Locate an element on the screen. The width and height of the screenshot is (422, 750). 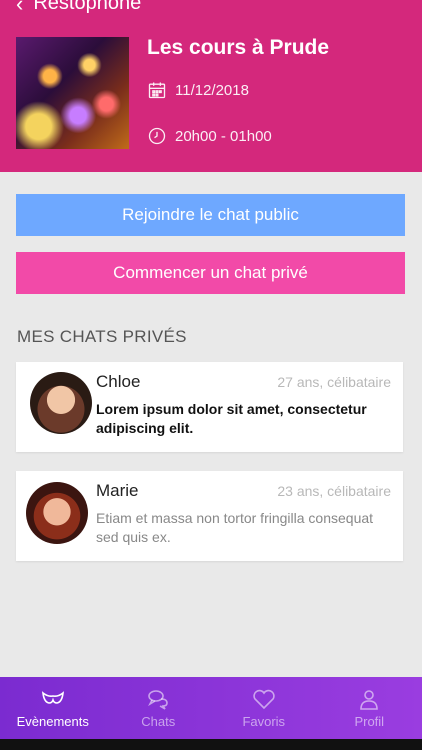
event-date: 11/12/2018 is located at coordinates (198, 90).